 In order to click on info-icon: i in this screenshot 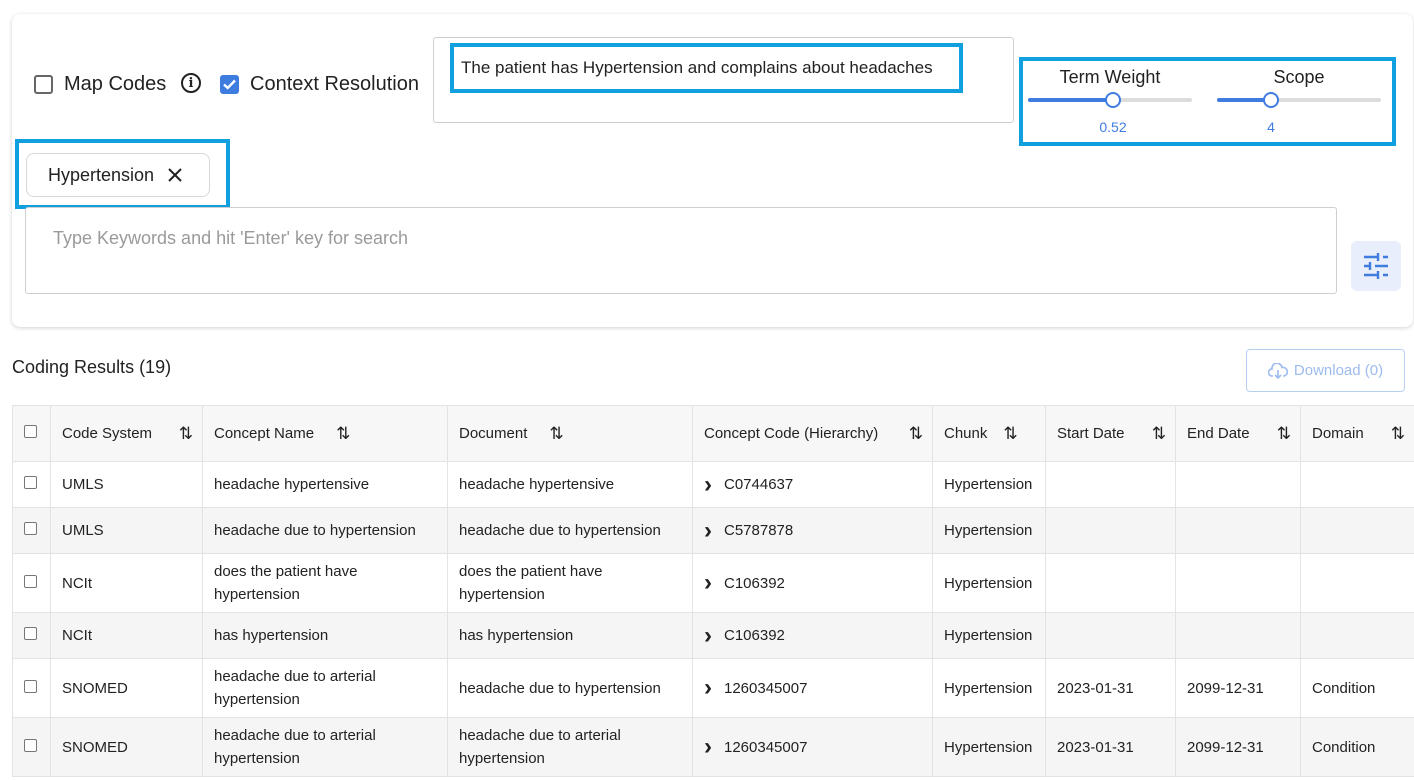, I will do `click(191, 83)`.